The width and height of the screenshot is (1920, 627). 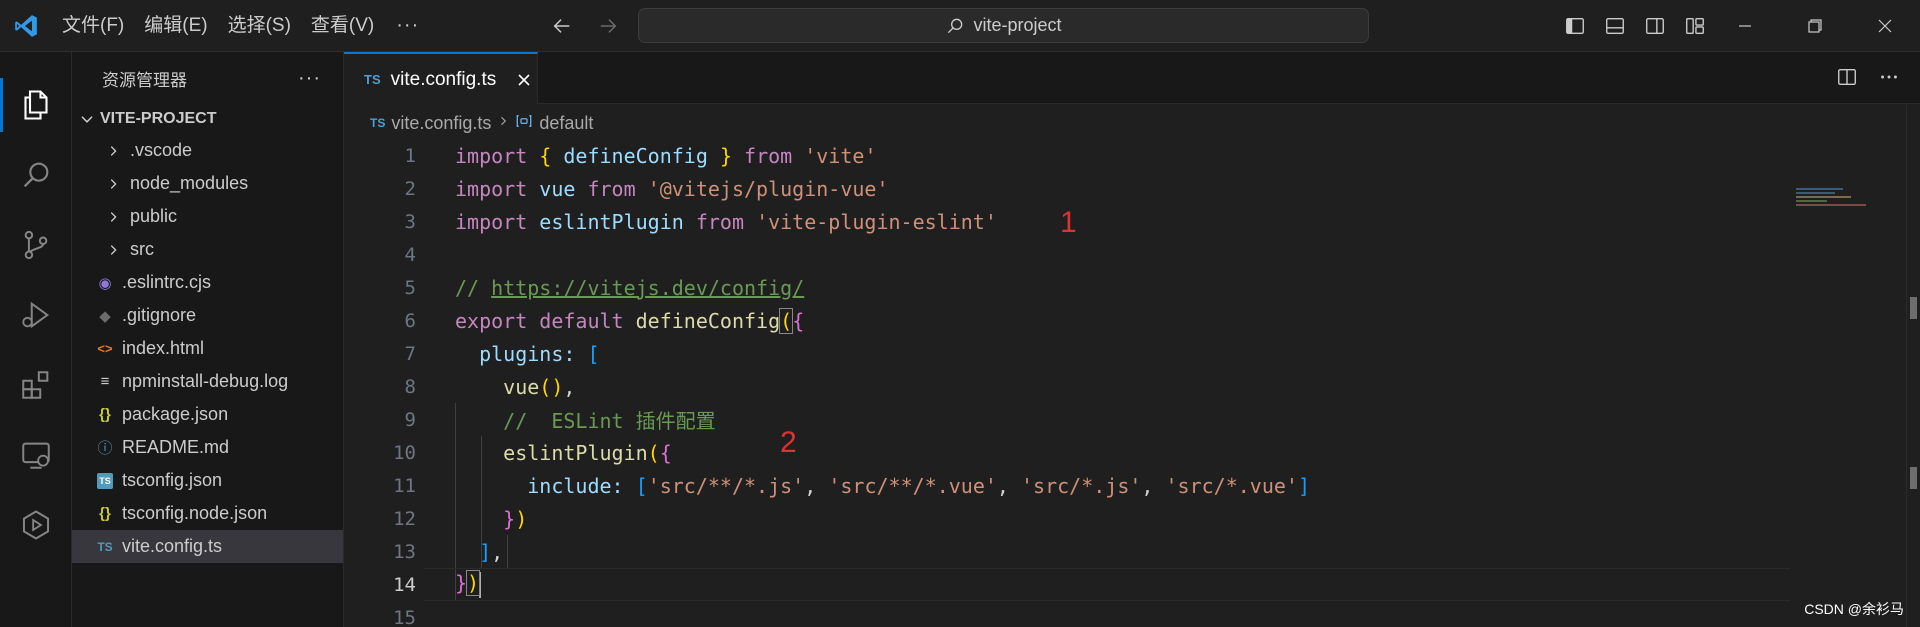 What do you see at coordinates (189, 183) in the screenshot?
I see `folder-name: node_modules` at bounding box center [189, 183].